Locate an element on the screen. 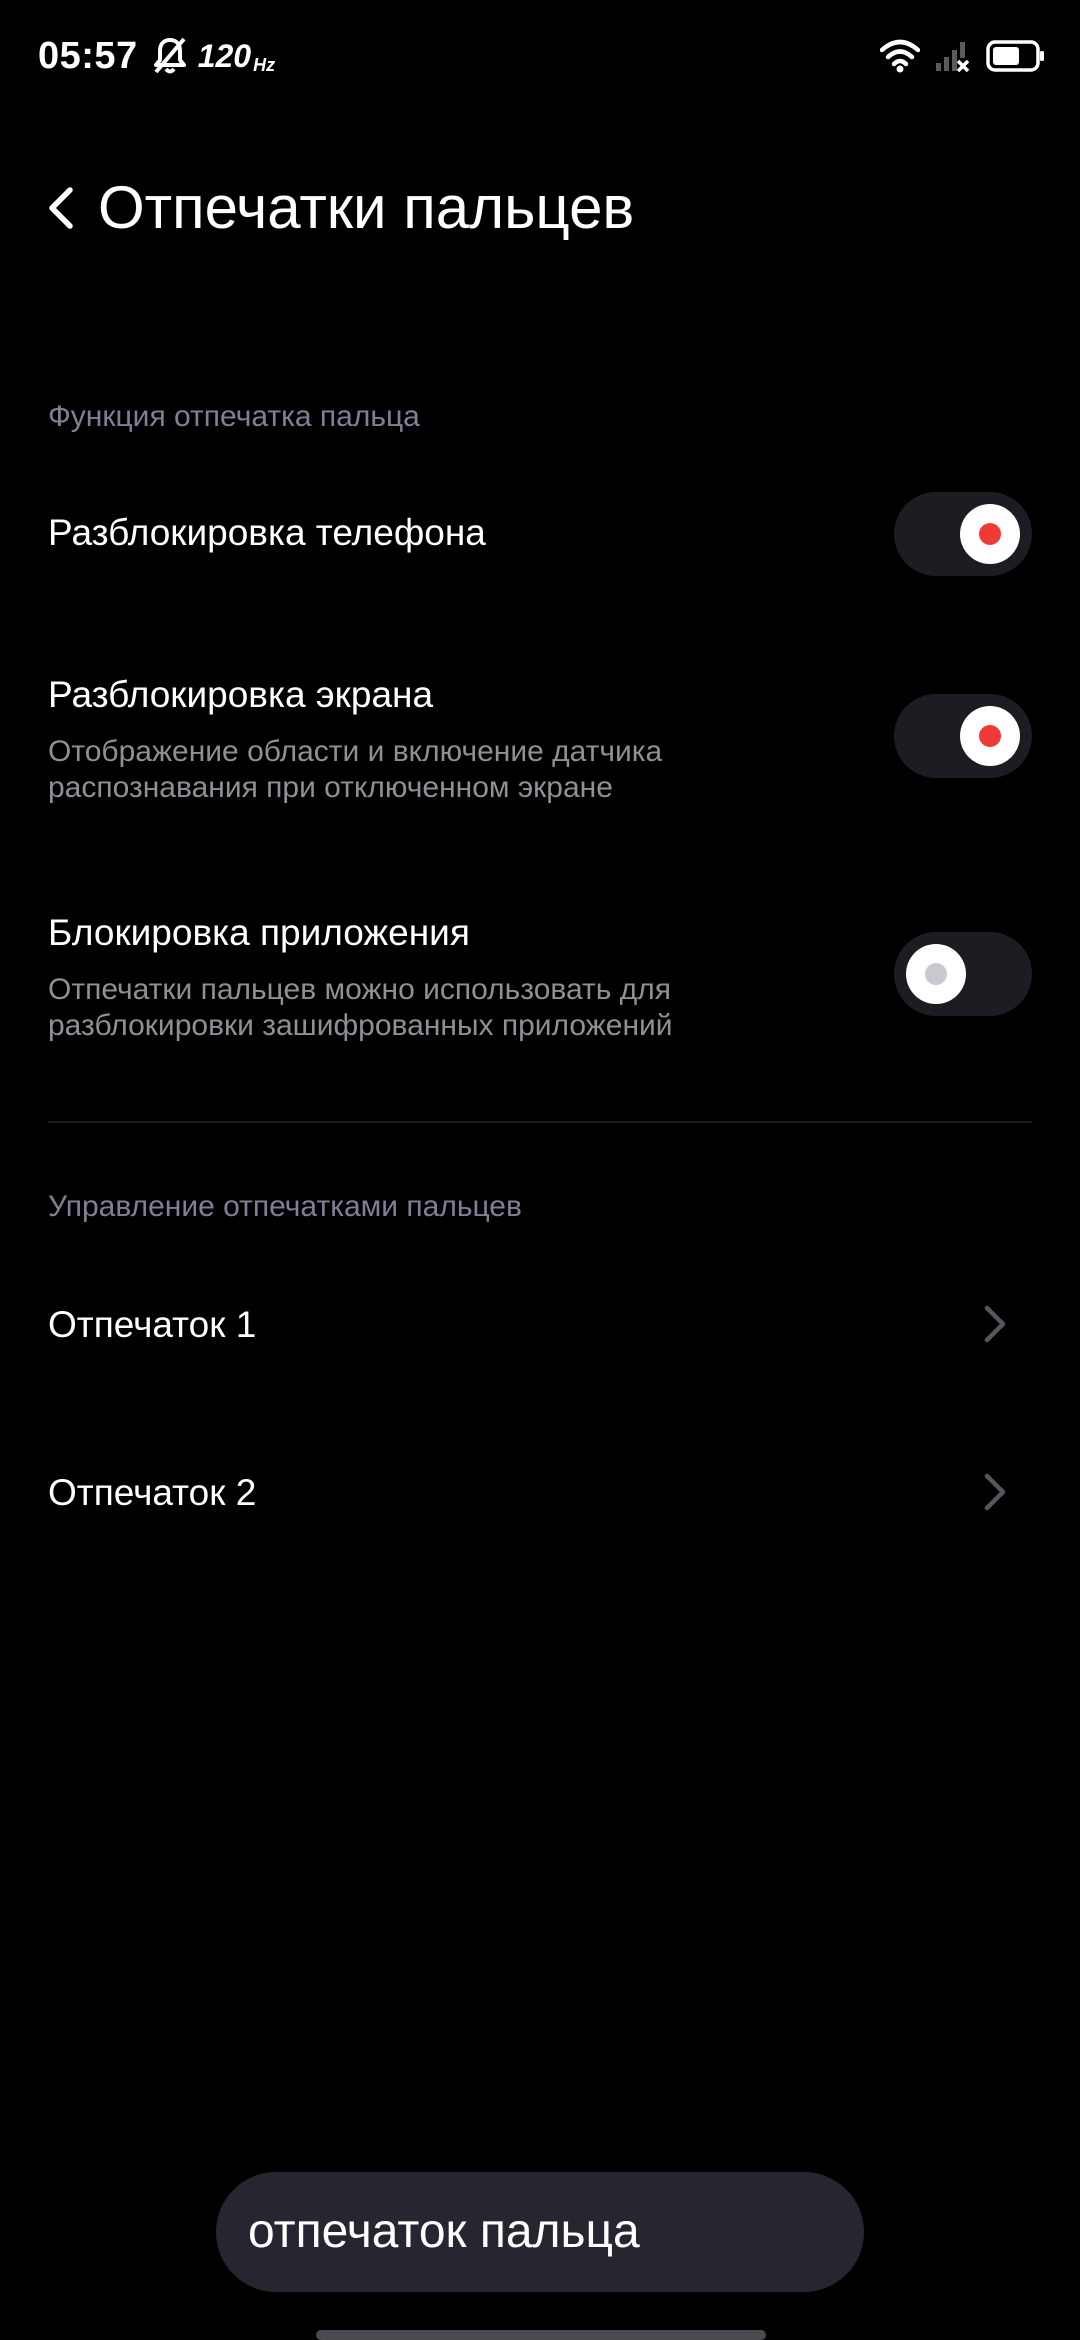 The height and width of the screenshot is (2340, 1080). row-title: Блокировка приложения is located at coordinates (259, 932).